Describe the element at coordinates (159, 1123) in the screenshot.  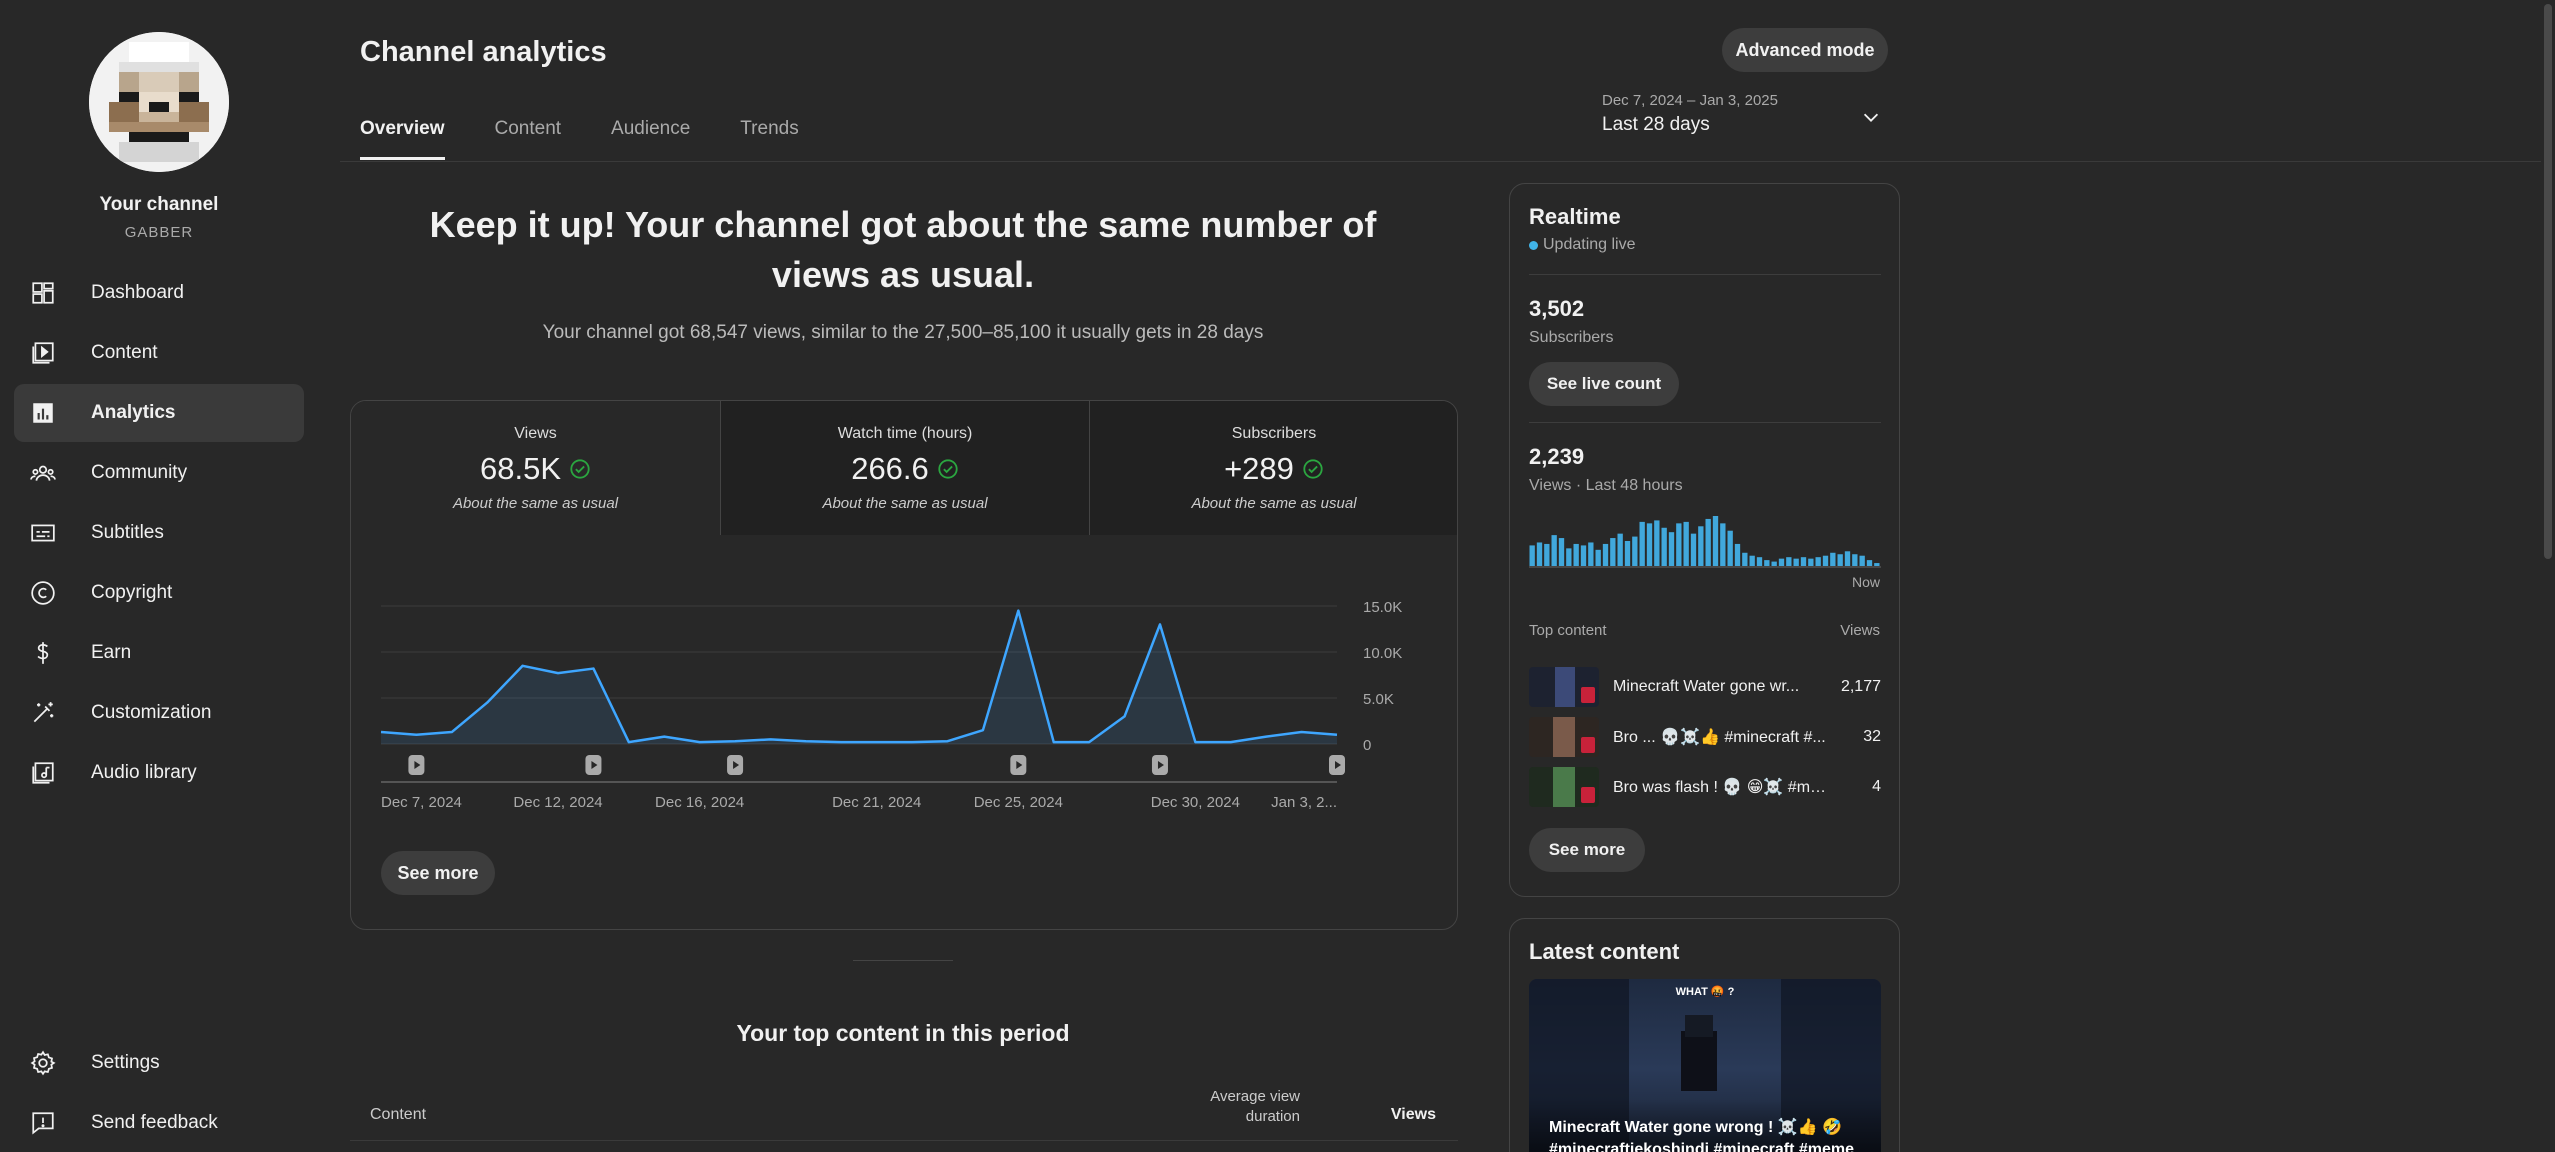
I see `sidebar-item-send-feedback: Send feedback` at that location.